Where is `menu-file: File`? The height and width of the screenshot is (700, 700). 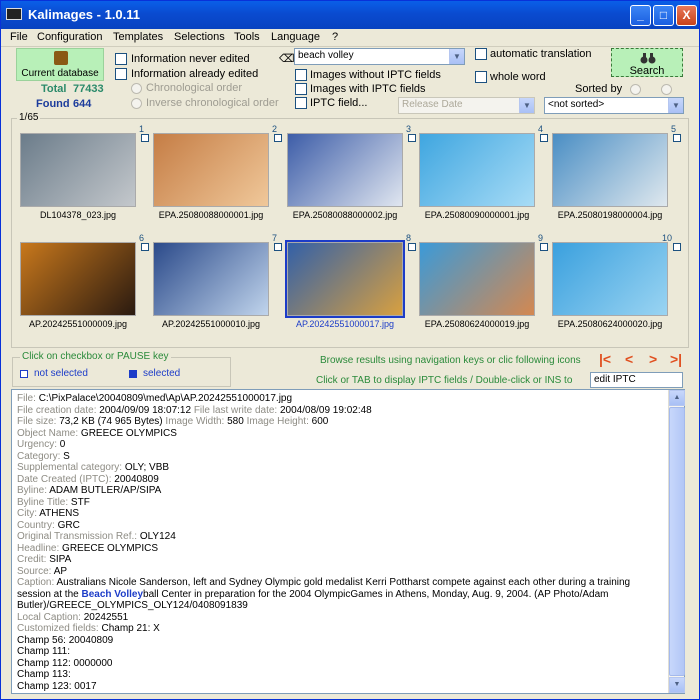 menu-file: File is located at coordinates (19, 37).